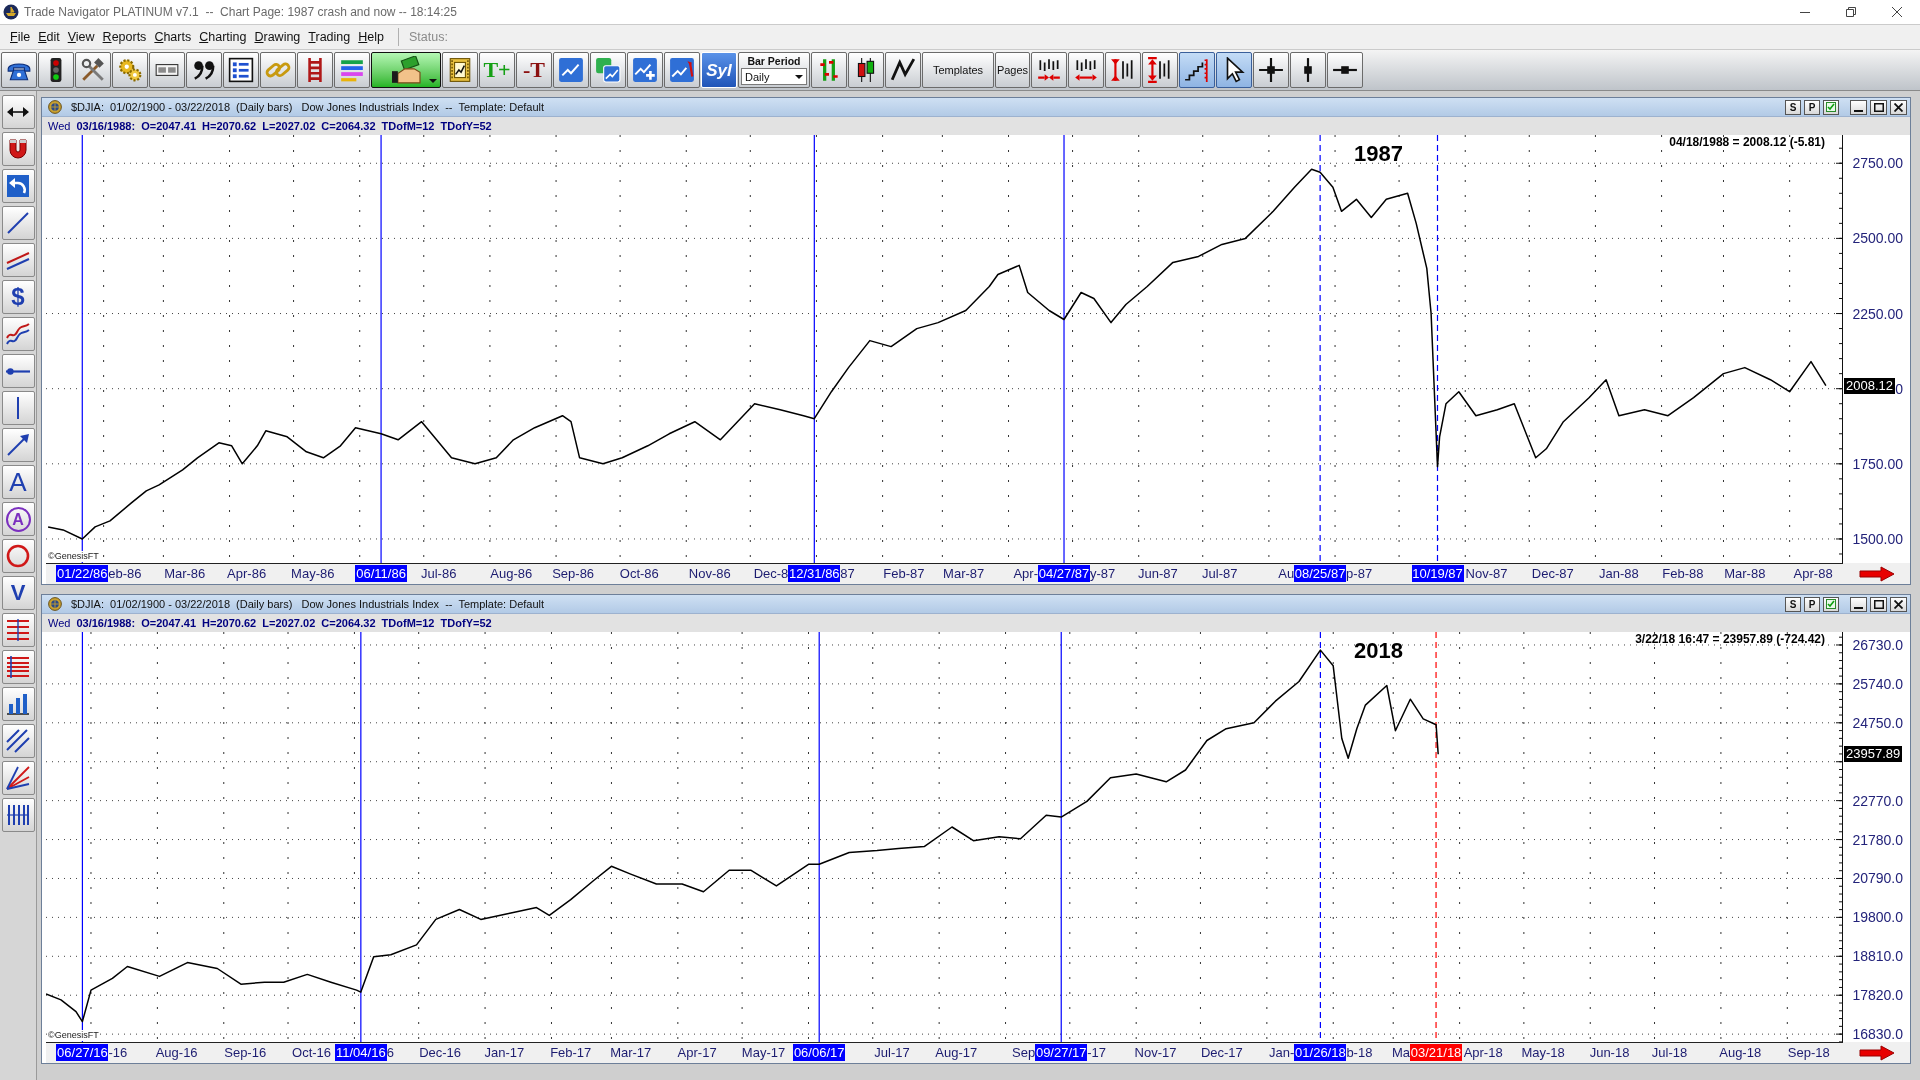 Image resolution: width=1920 pixels, height=1080 pixels. Describe the element at coordinates (240, 12) in the screenshot. I see `window-title: Trade Navigator PLATINUM v7.1 -- Chart Page: 1987 crash and now -- 18:14:25` at that location.